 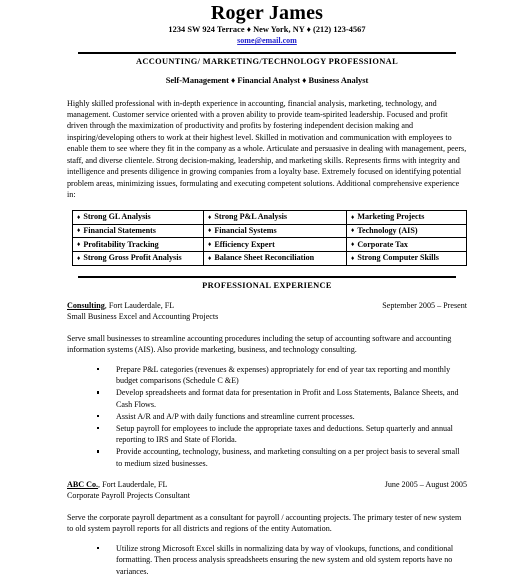 What do you see at coordinates (86, 305) in the screenshot?
I see `experience-company: Consulting` at bounding box center [86, 305].